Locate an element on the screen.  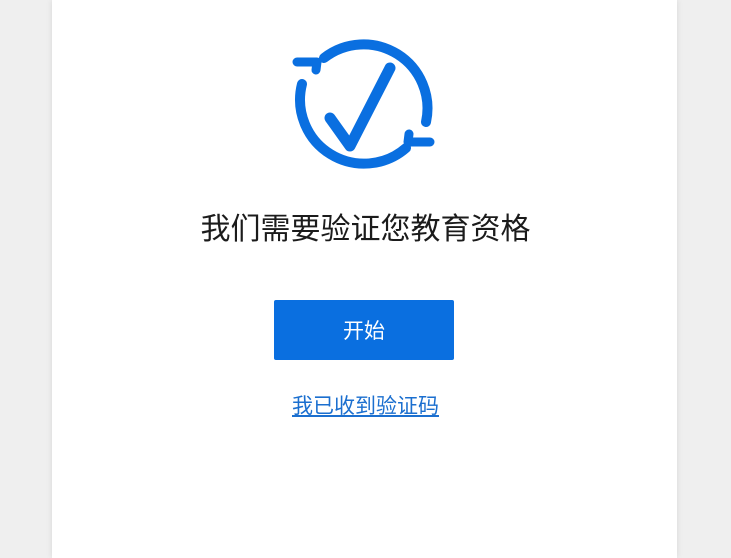
received-code-link: 我已收到验证码 is located at coordinates (365, 406).